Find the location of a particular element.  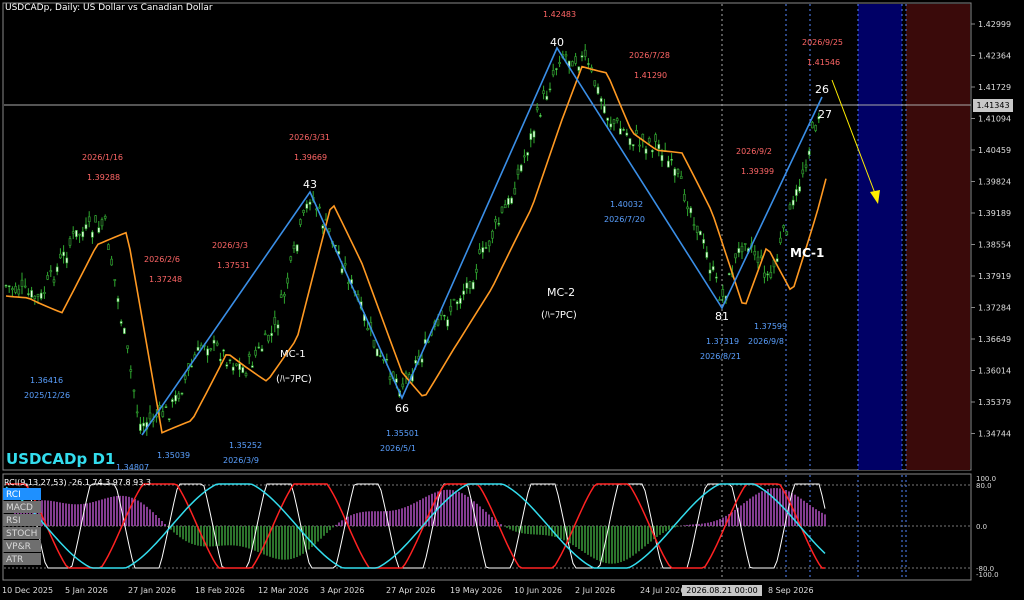

low-annotation-date: 2025/12/26 is located at coordinates (47, 395).